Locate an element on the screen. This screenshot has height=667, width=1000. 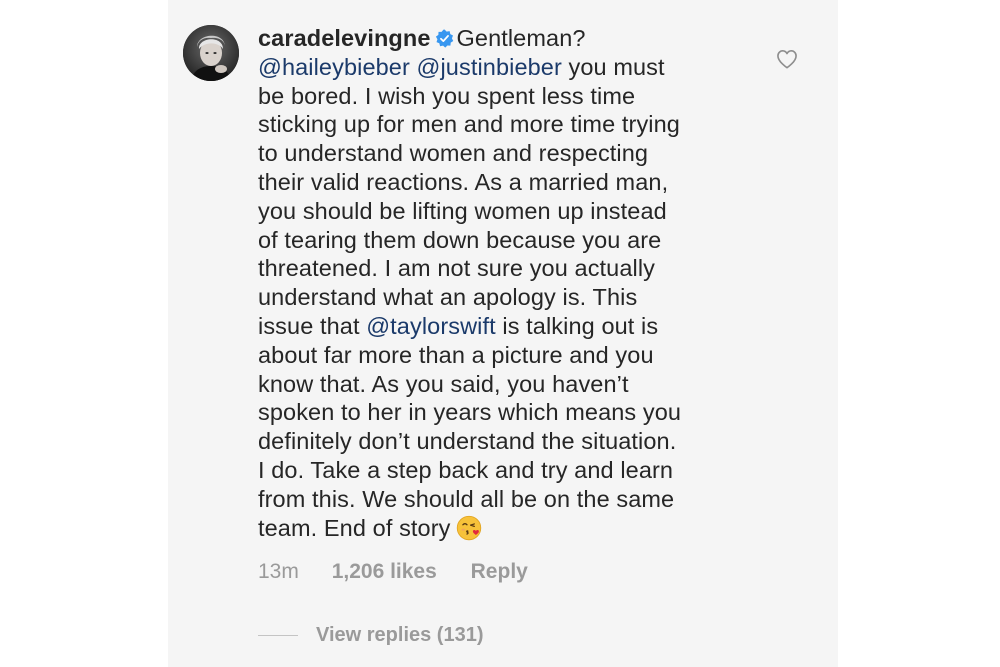
comment-line: spoken to her in years which means you is located at coordinates (508, 412).